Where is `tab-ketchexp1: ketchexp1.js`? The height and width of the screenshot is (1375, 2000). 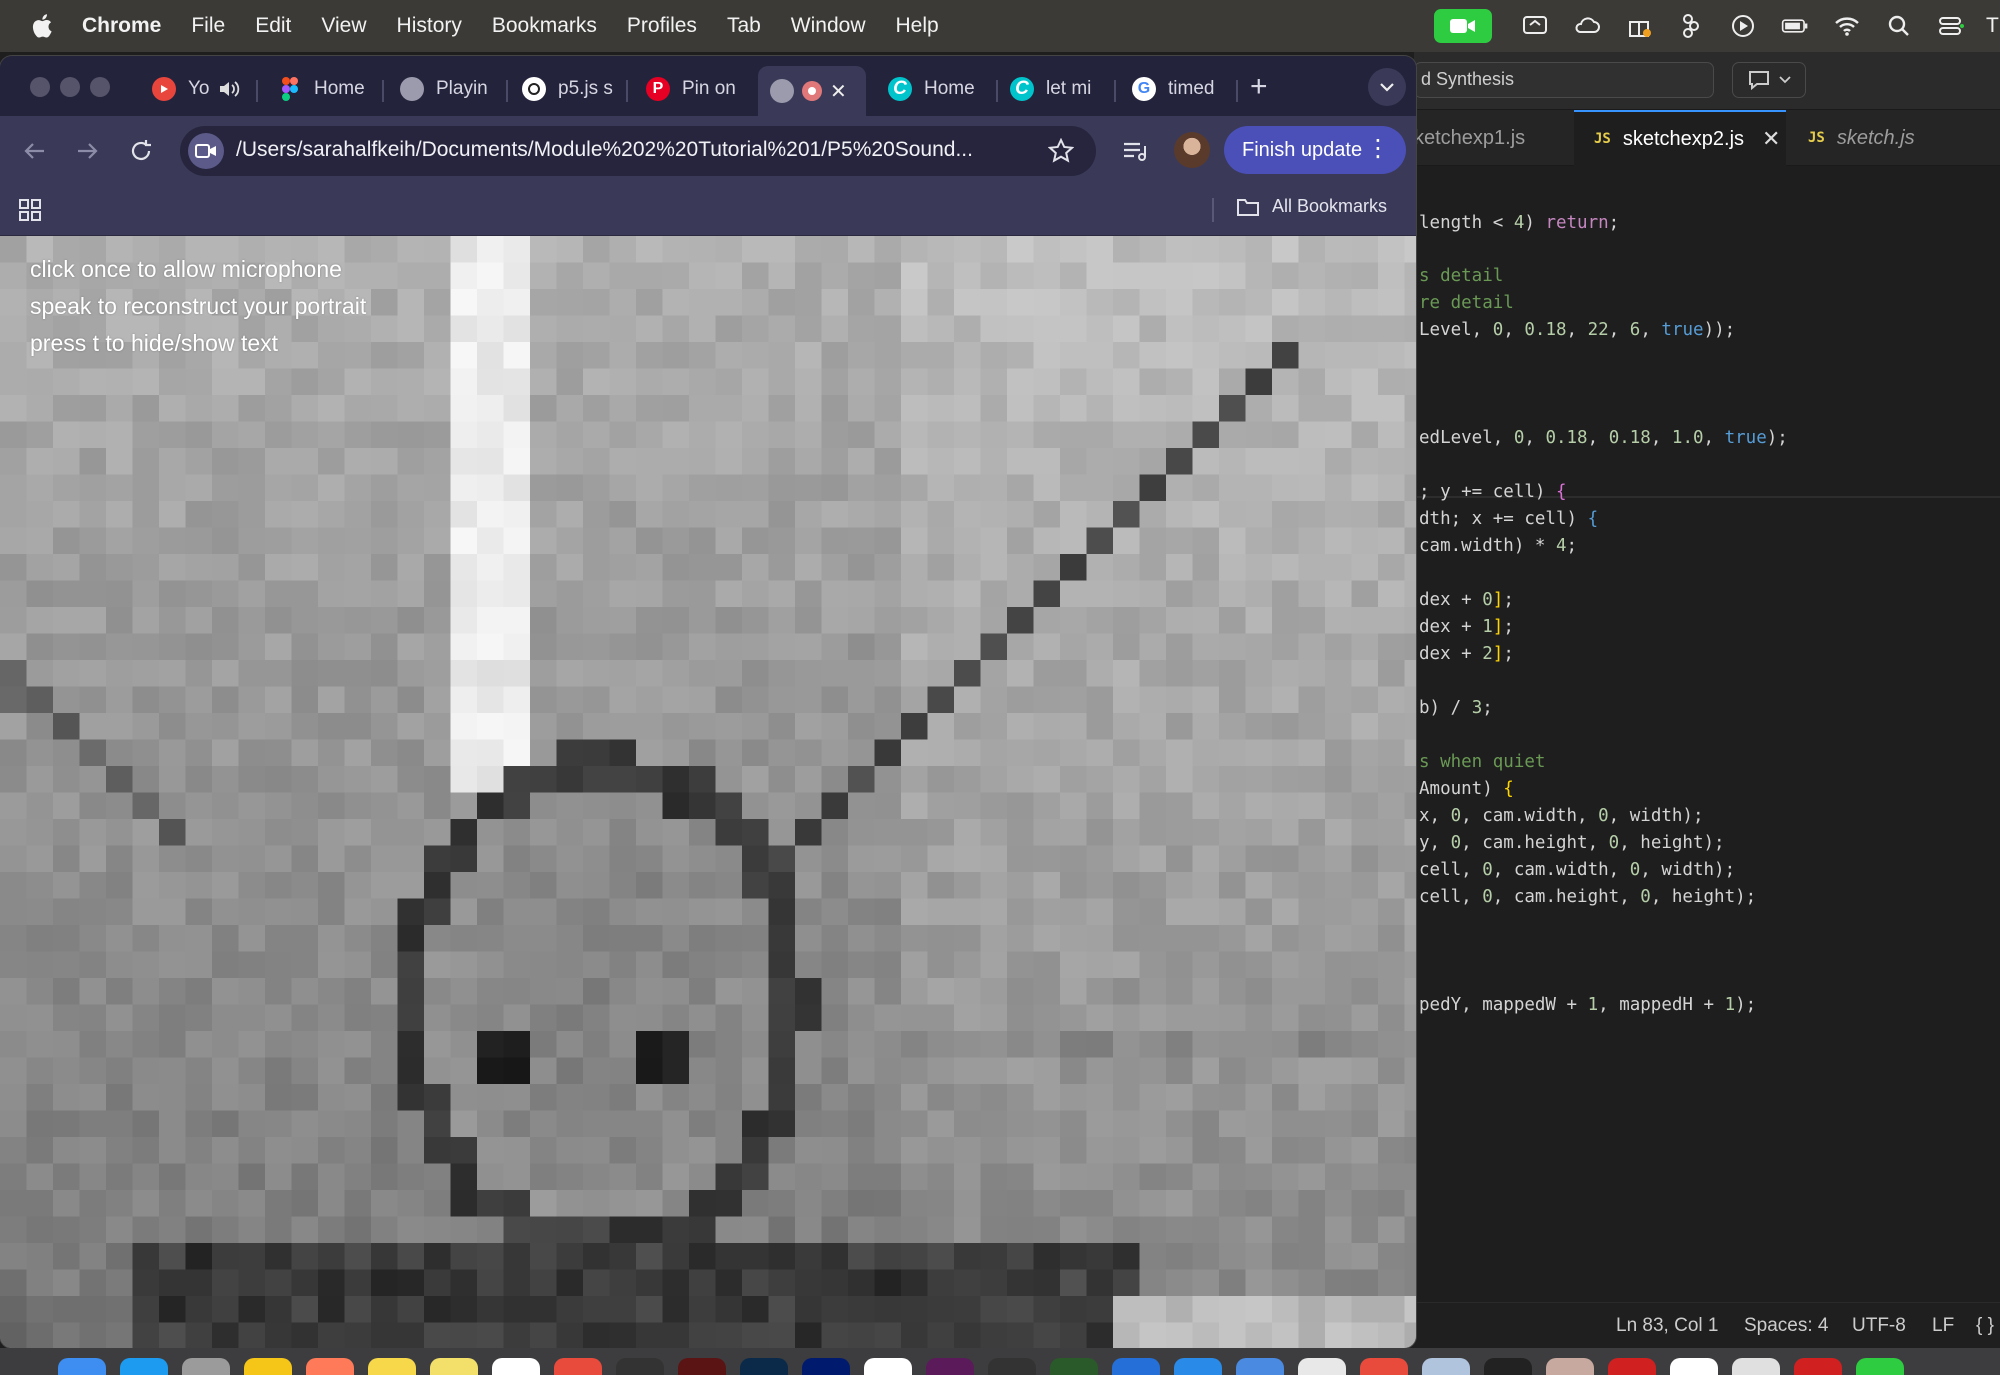
tab-ketchexp1: ketchexp1.js is located at coordinates (1492, 138).